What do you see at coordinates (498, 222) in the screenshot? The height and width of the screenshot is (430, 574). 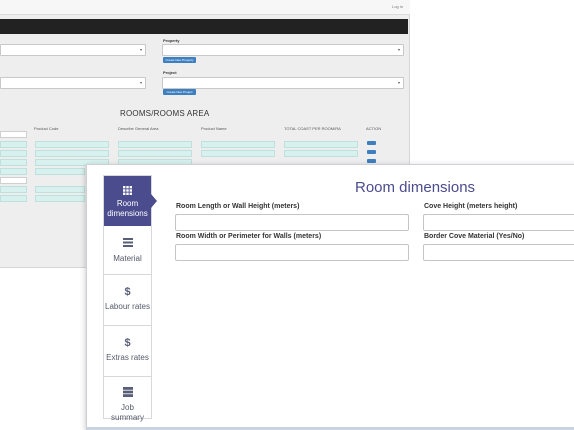 I see `cove-height-input` at bounding box center [498, 222].